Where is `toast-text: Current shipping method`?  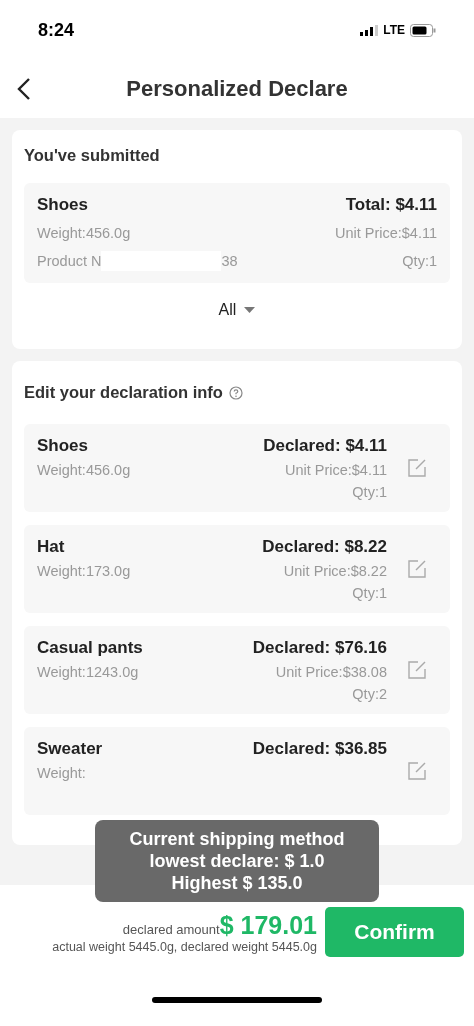
toast-text: Current shipping method is located at coordinates (237, 839).